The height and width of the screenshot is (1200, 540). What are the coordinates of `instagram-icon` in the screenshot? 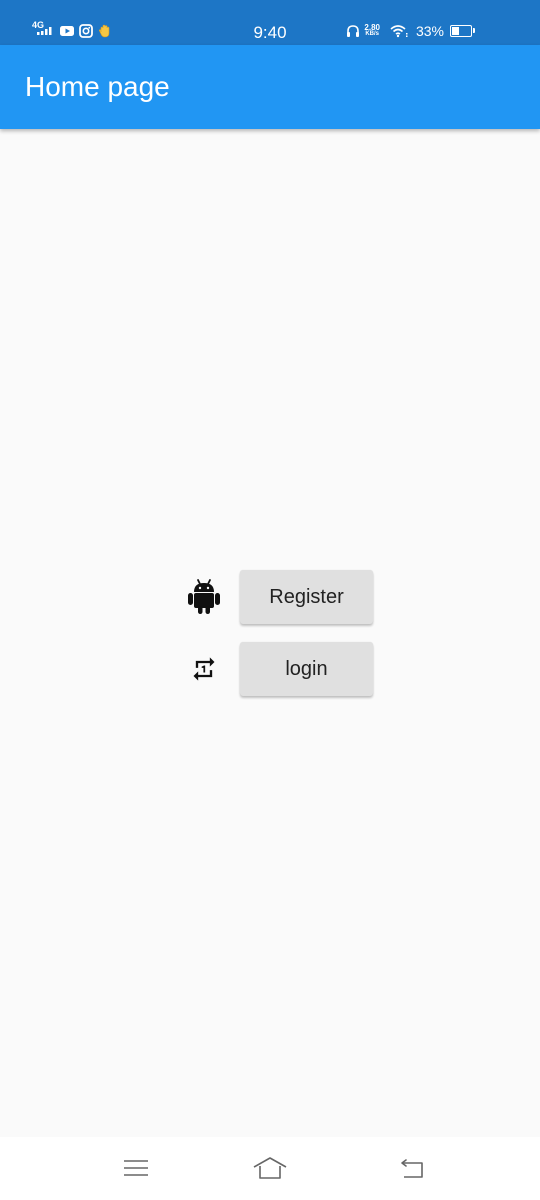 It's located at (86, 31).